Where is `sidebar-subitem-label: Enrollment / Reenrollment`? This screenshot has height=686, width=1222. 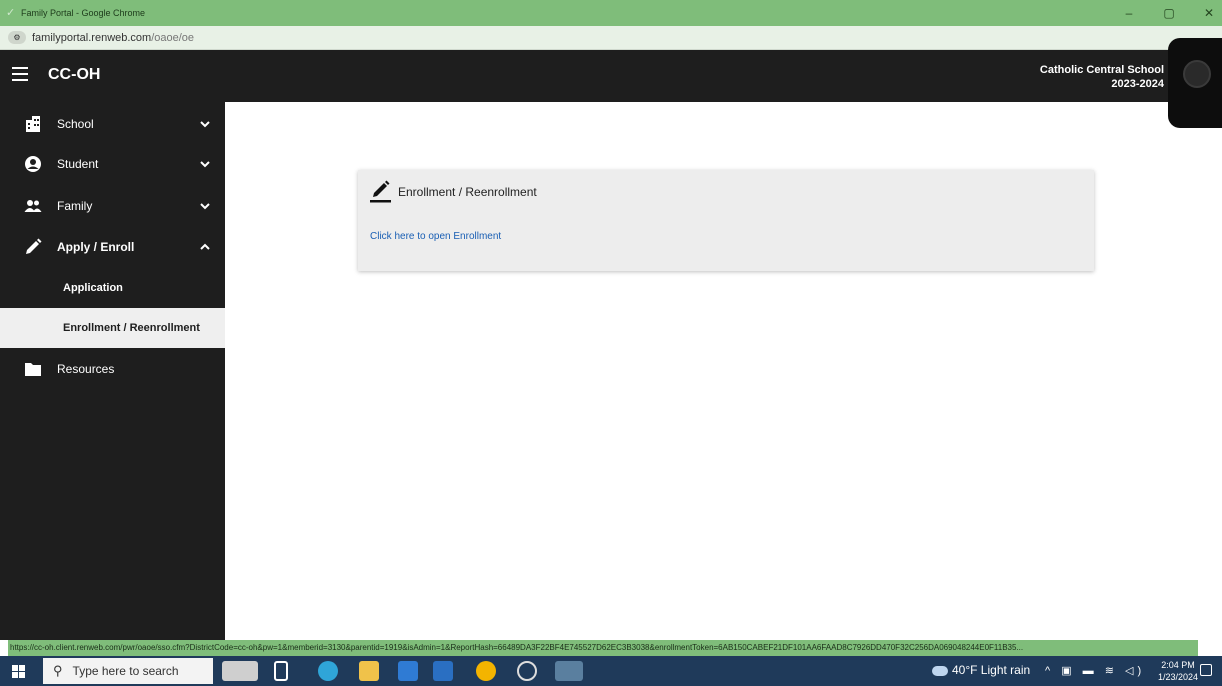 sidebar-subitem-label: Enrollment / Reenrollment is located at coordinates (131, 328).